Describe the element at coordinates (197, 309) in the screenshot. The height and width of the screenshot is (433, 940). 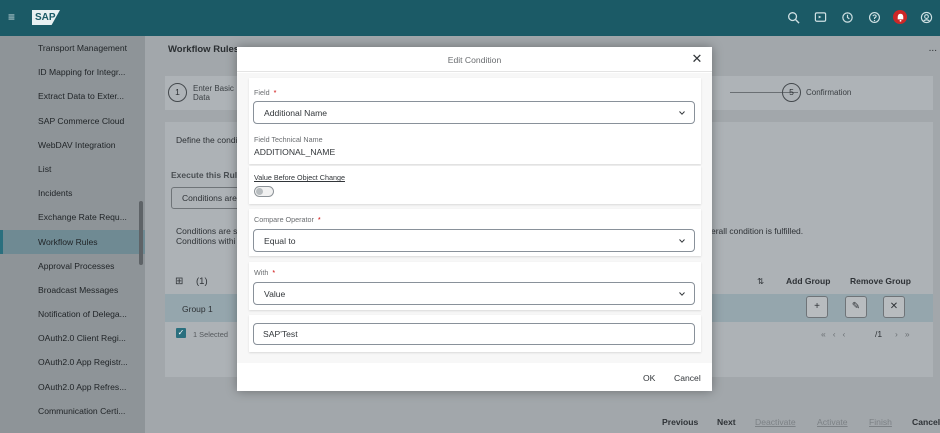
I see `group-name: Group 1` at that location.